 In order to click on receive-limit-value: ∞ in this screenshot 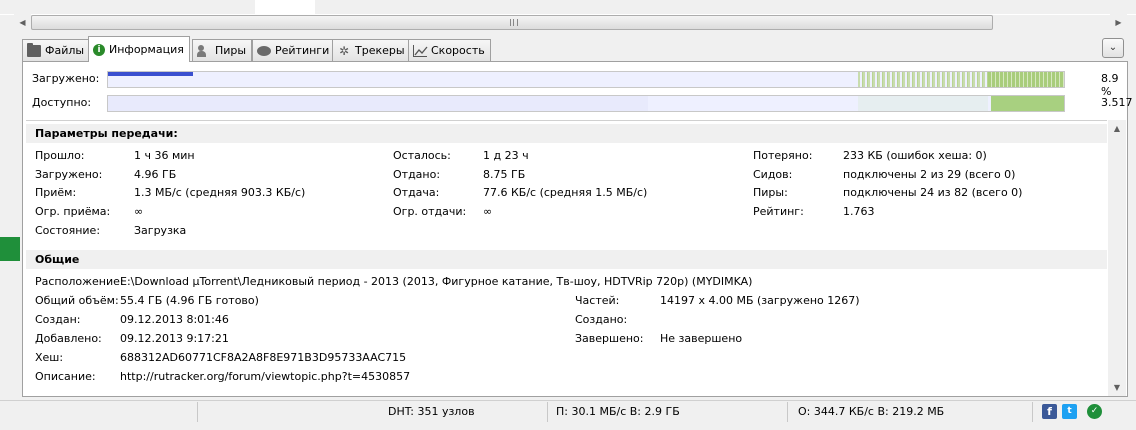, I will do `click(139, 211)`.